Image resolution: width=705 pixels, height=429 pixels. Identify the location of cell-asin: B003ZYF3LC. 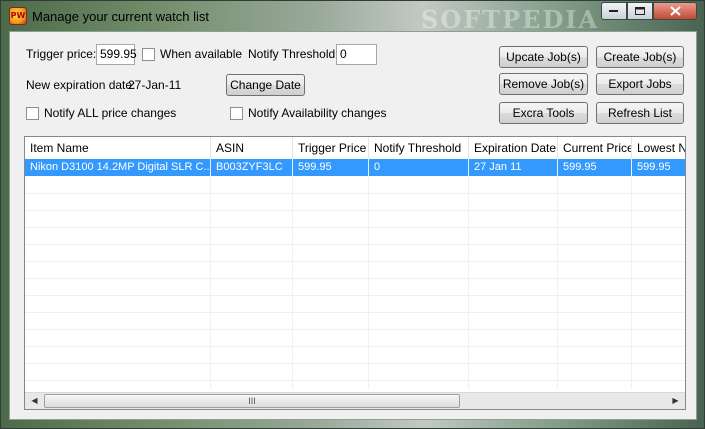
(249, 167).